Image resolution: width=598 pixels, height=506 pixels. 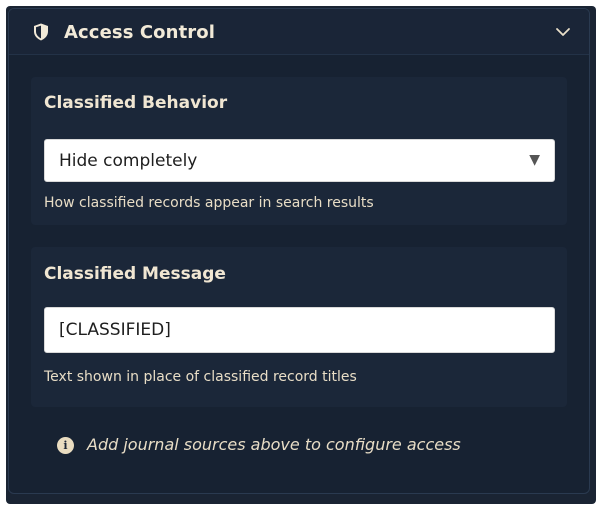 What do you see at coordinates (128, 161) in the screenshot?
I see `classified-behavior-selected: Hide completely` at bounding box center [128, 161].